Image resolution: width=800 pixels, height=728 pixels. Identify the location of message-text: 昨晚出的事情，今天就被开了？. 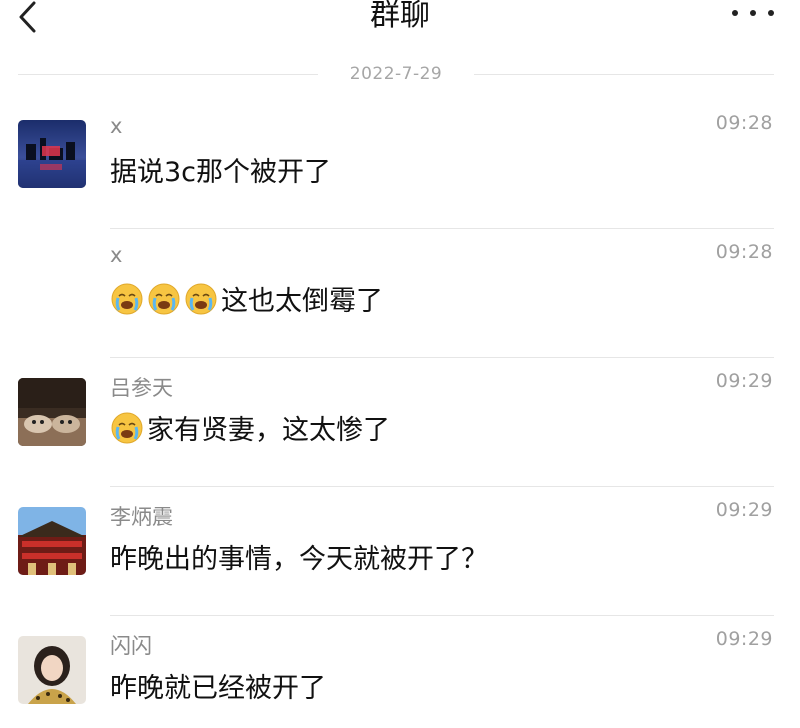
(299, 556).